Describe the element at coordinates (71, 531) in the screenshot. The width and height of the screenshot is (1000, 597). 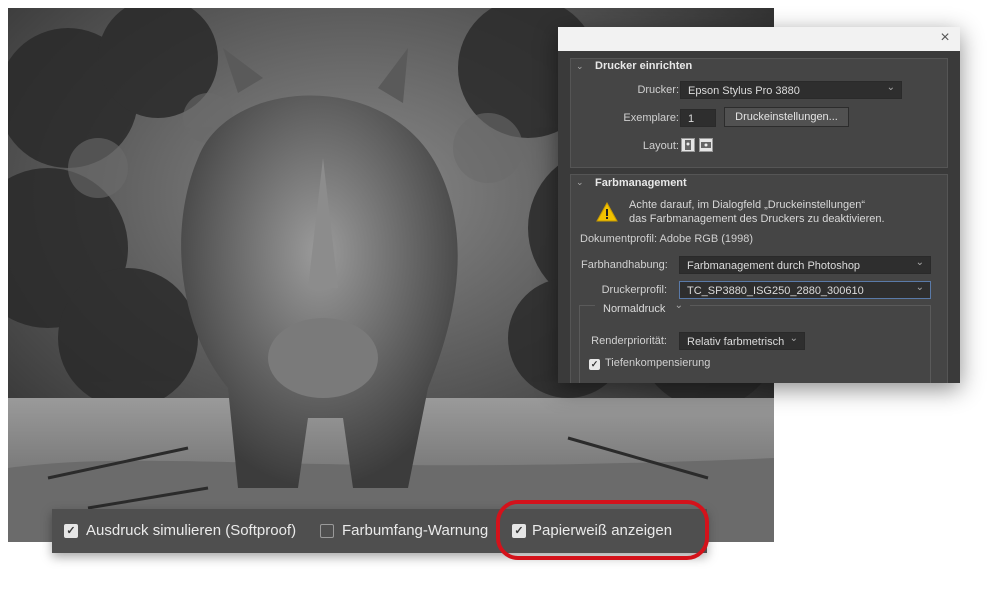
I see `simulate-checkbox: ✓` at that location.